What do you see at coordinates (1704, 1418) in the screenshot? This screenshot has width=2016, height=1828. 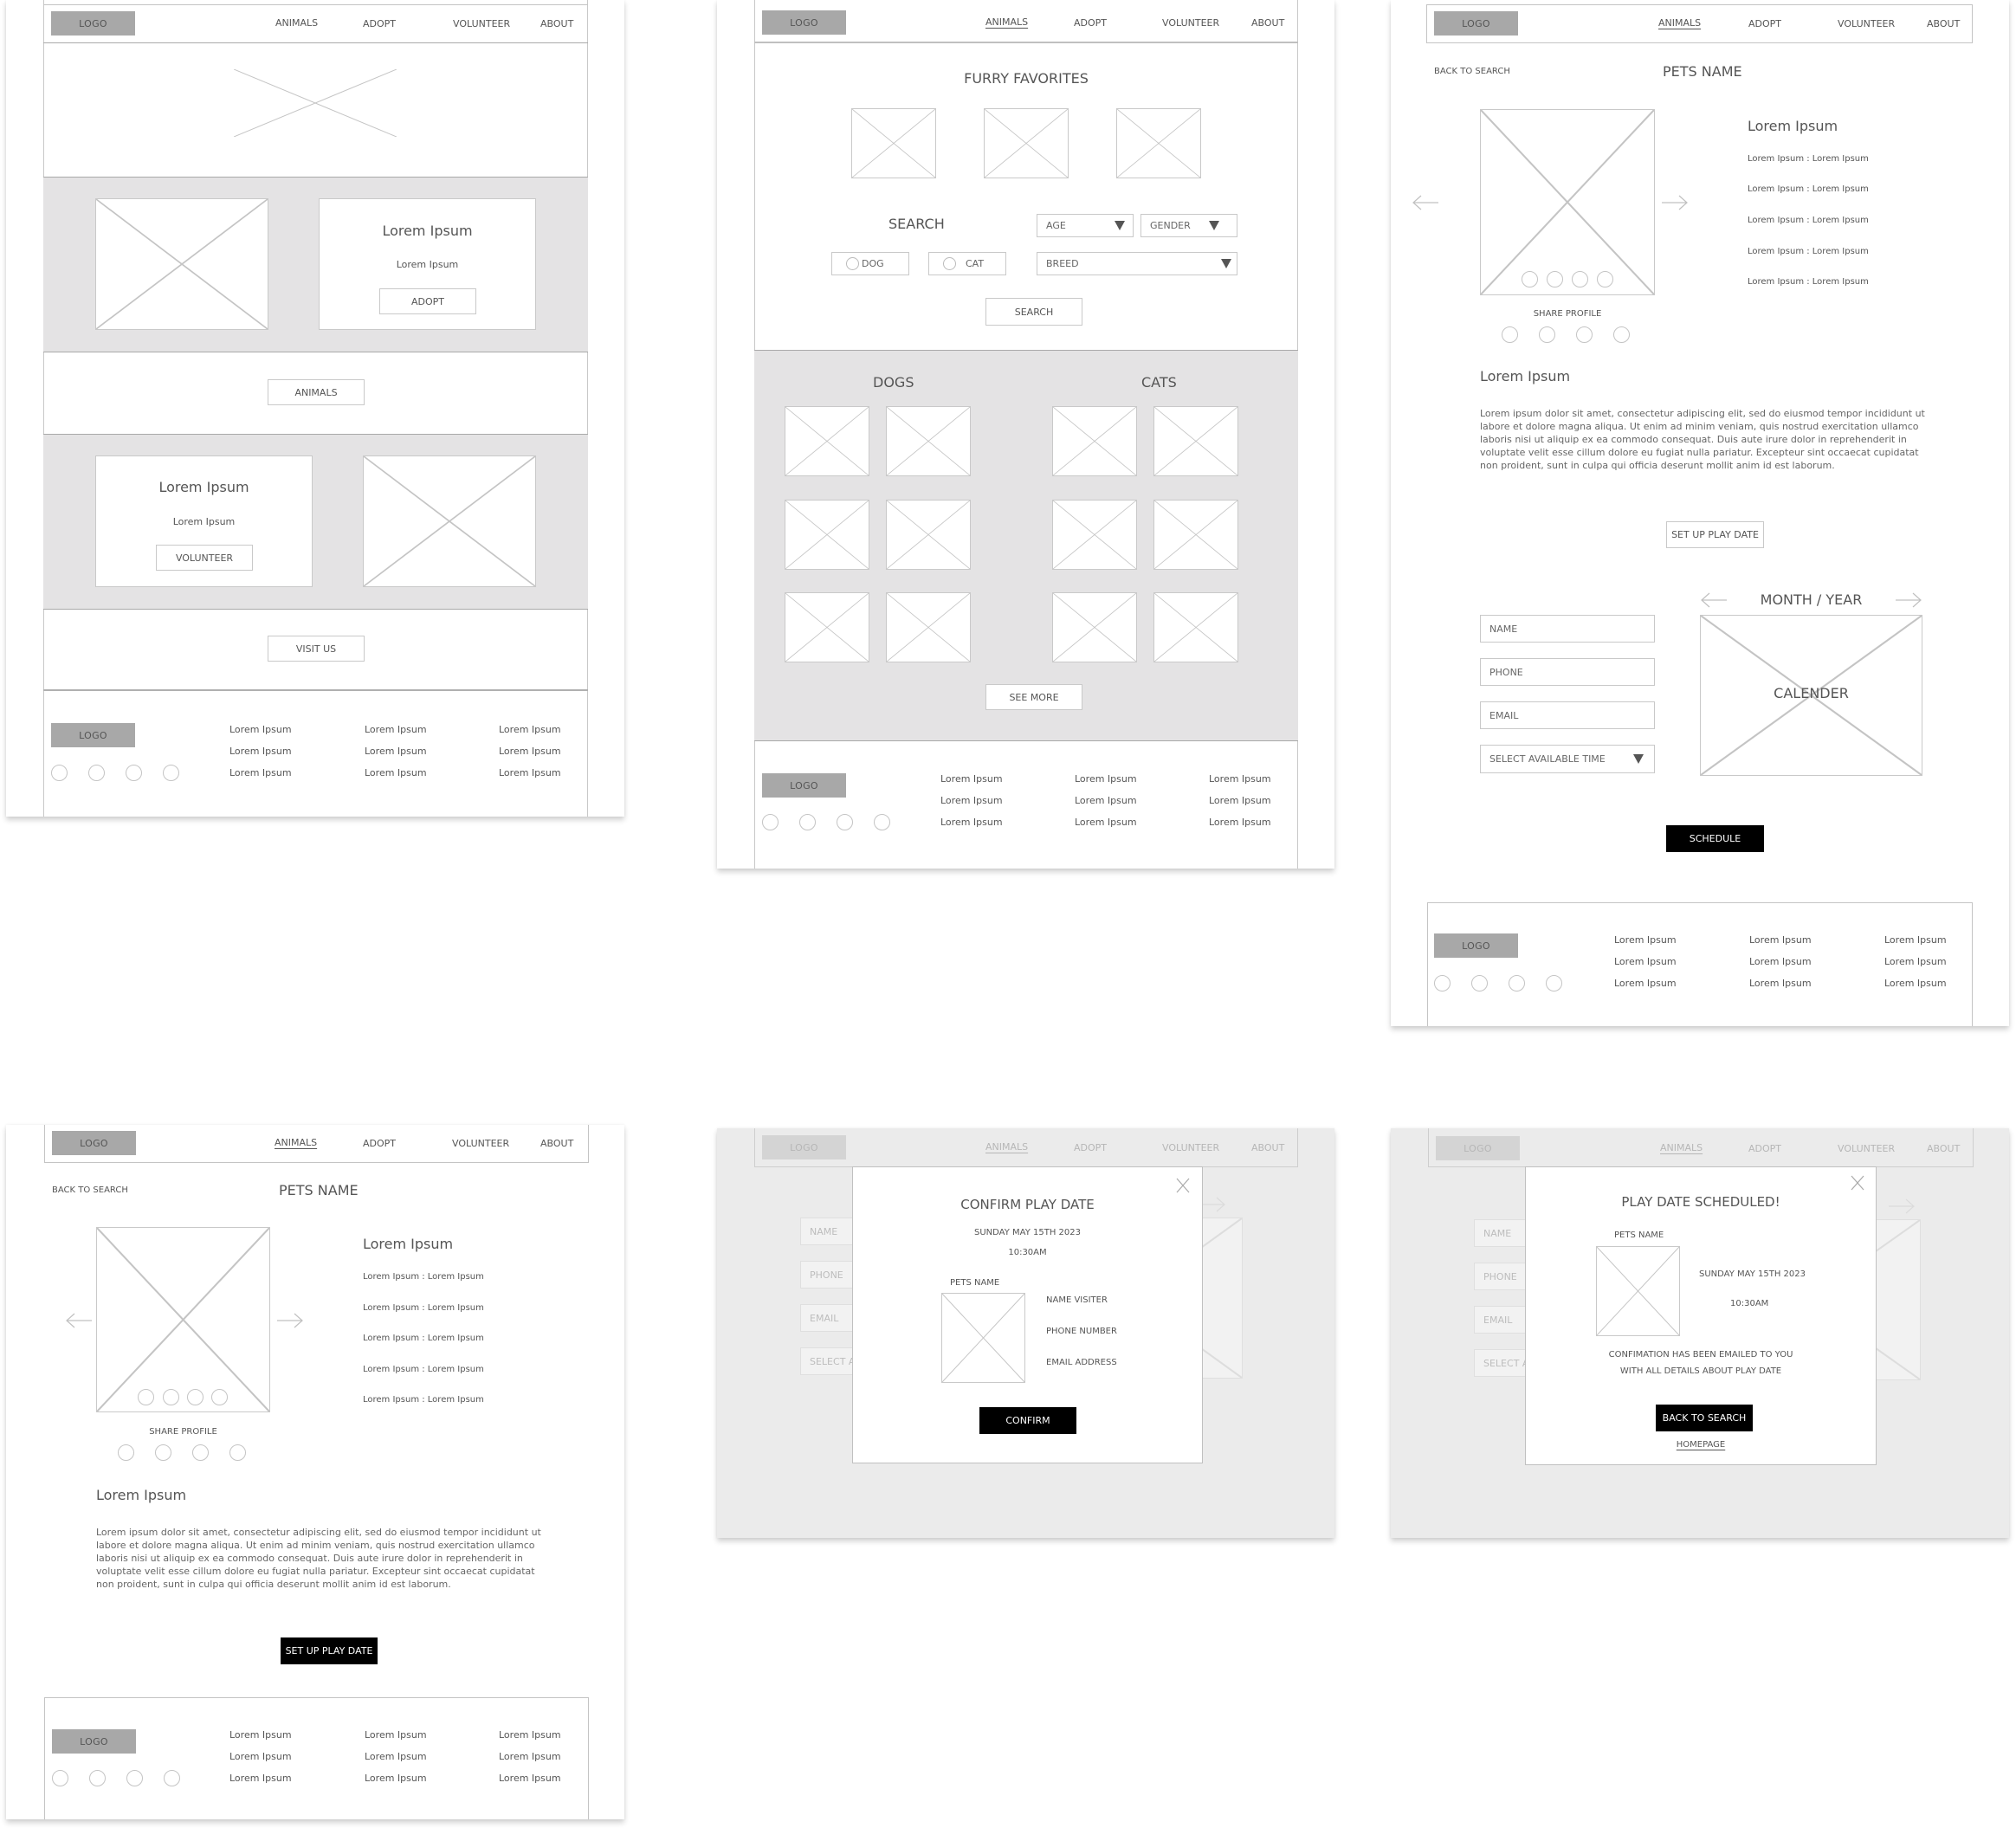 I see `back-to-search-button: BACK TO SEARCH` at bounding box center [1704, 1418].